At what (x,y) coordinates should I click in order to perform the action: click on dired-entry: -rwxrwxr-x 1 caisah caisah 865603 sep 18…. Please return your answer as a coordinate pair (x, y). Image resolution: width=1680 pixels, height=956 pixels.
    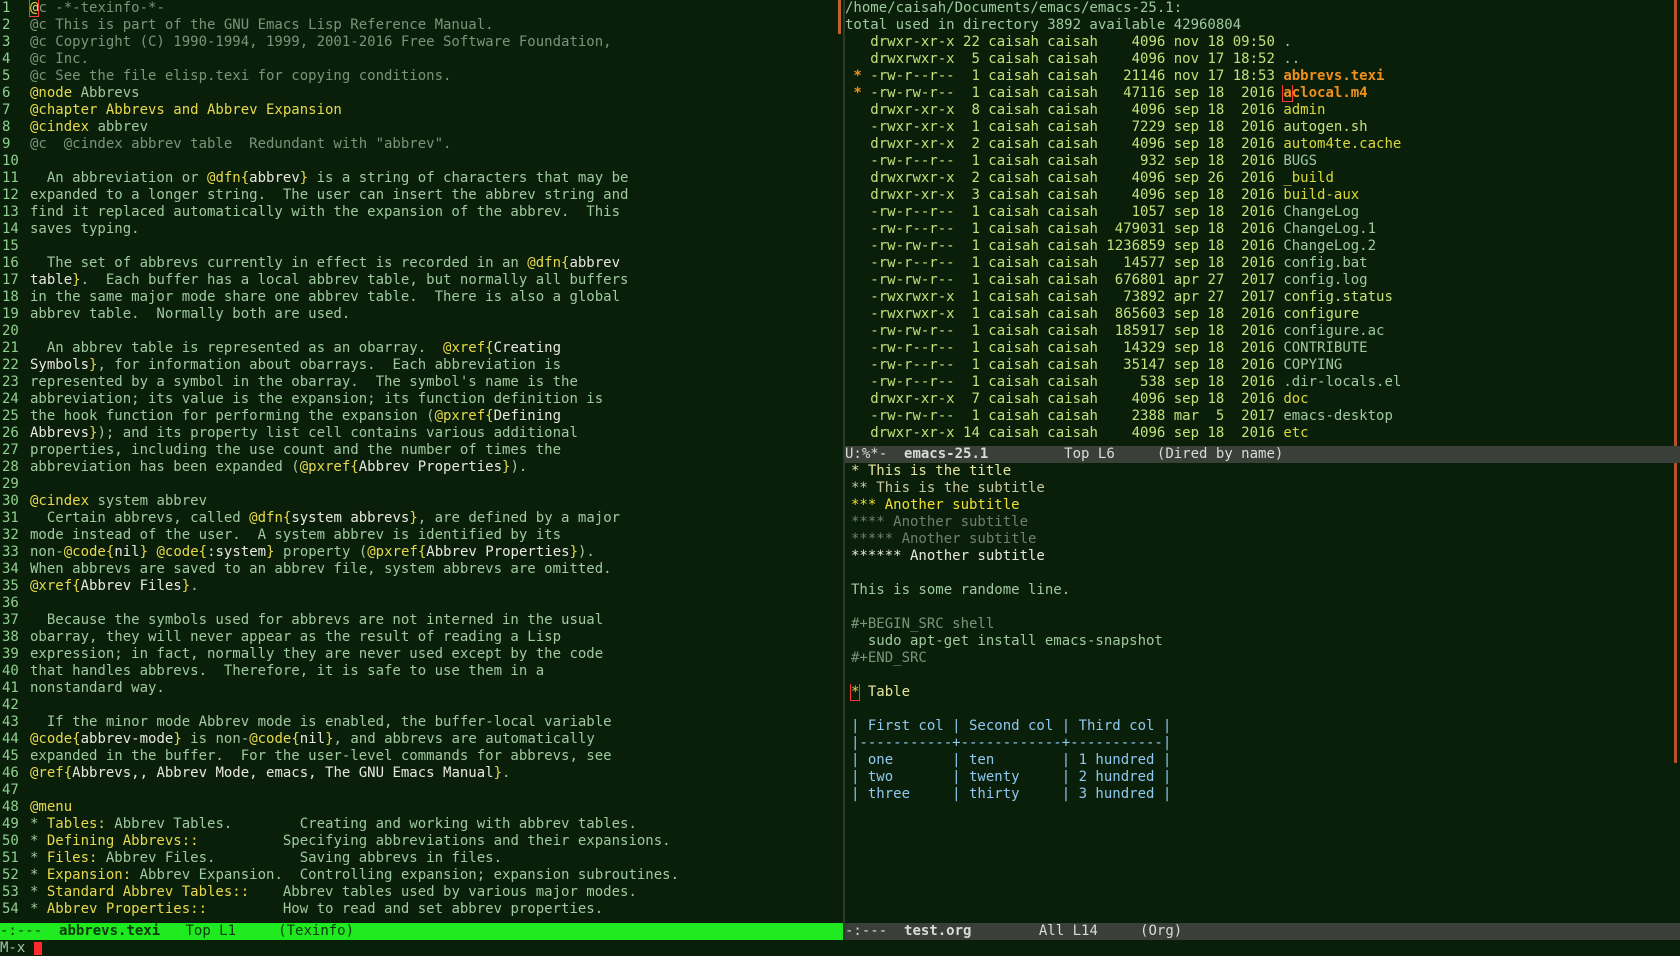
    Looking at the image, I should click on (1262, 314).